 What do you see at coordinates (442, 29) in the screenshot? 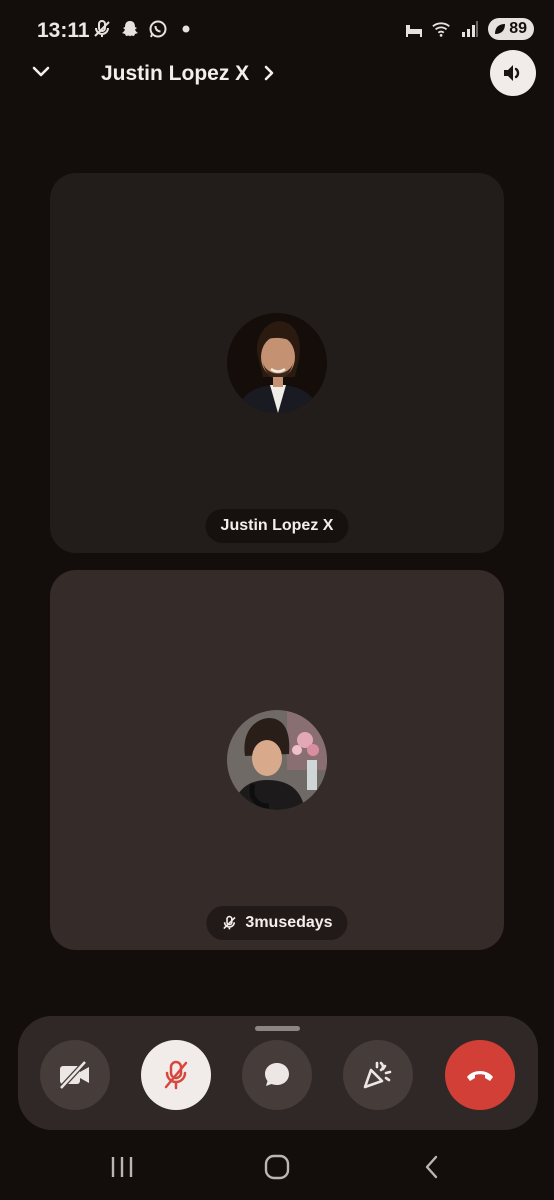
I see `wifi-icon` at bounding box center [442, 29].